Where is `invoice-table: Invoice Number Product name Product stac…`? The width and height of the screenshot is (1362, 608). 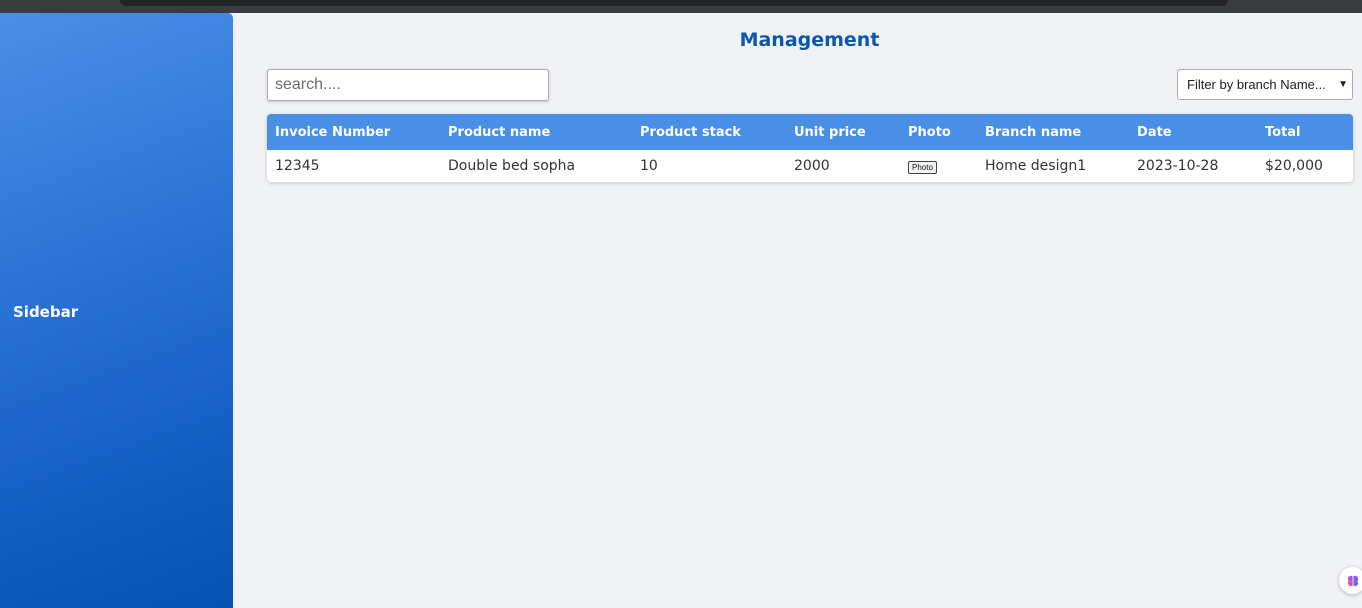
invoice-table: Invoice Number Product name Product stac… is located at coordinates (810, 148).